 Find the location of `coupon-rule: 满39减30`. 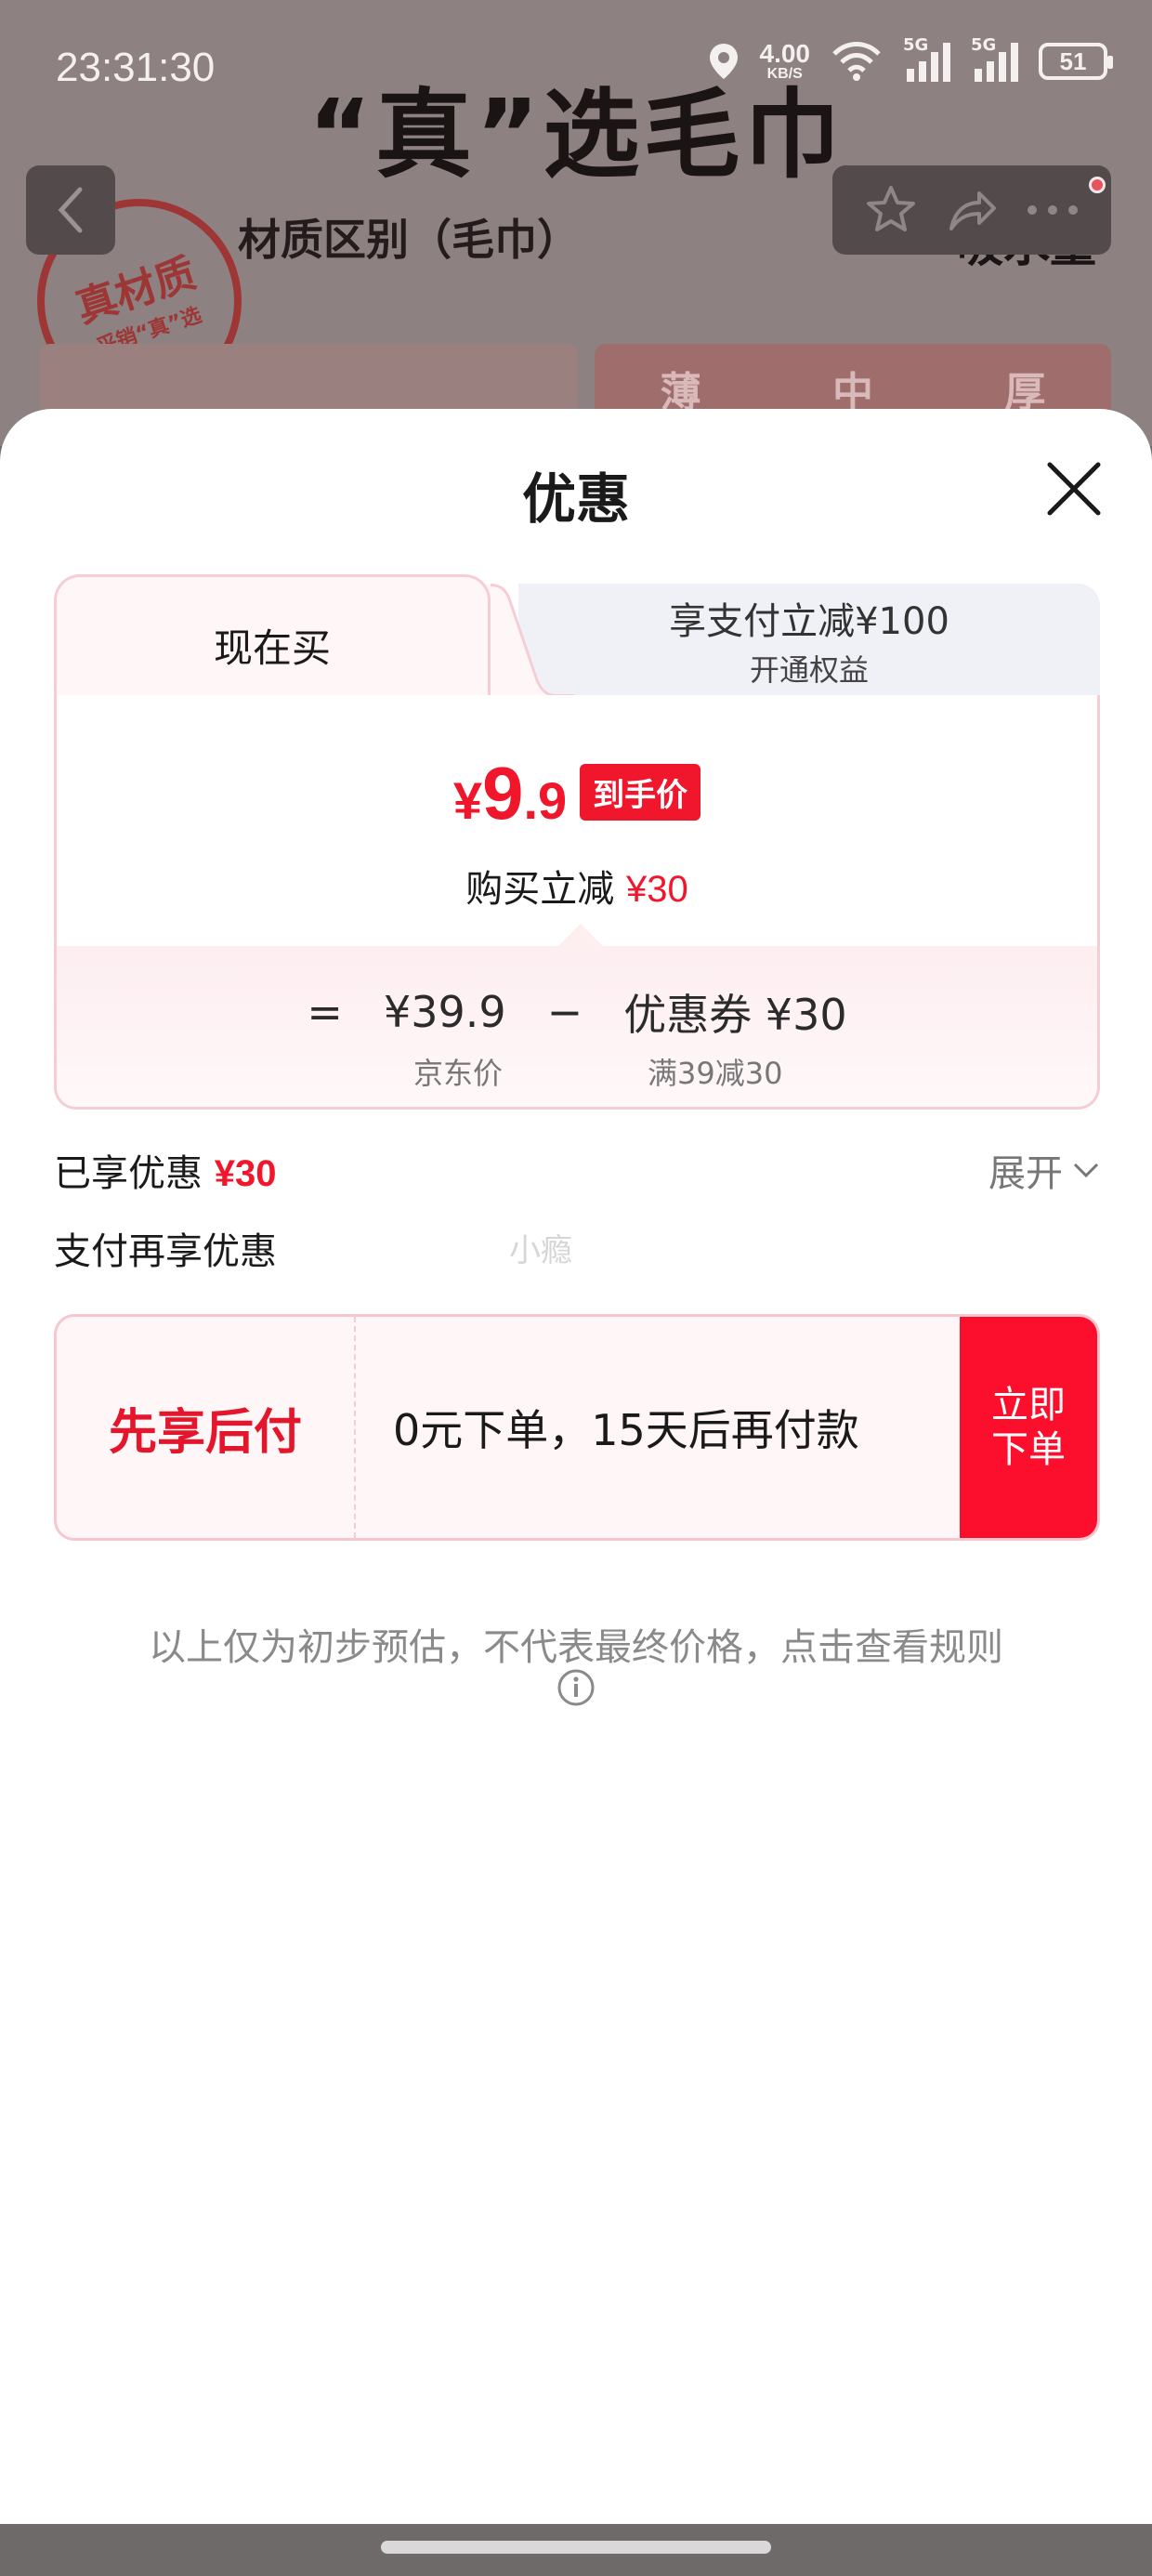

coupon-rule: 满39减30 is located at coordinates (715, 1073).